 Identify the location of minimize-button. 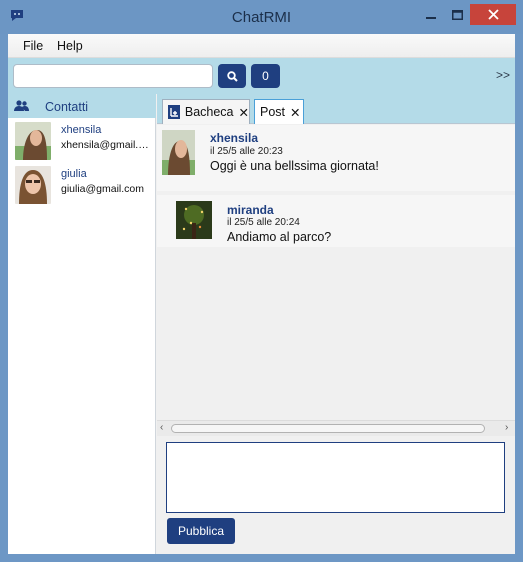
(431, 14).